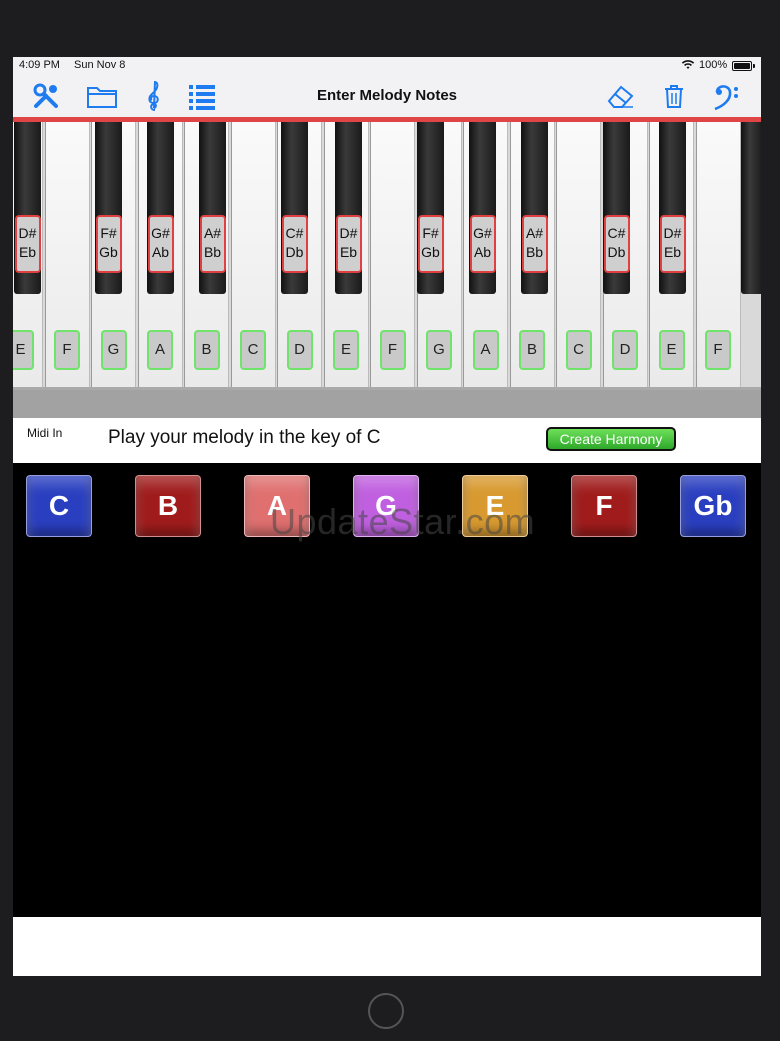  I want to click on status-bar: 4:09 PM Sun Nov 8 100%, so click(387, 66).